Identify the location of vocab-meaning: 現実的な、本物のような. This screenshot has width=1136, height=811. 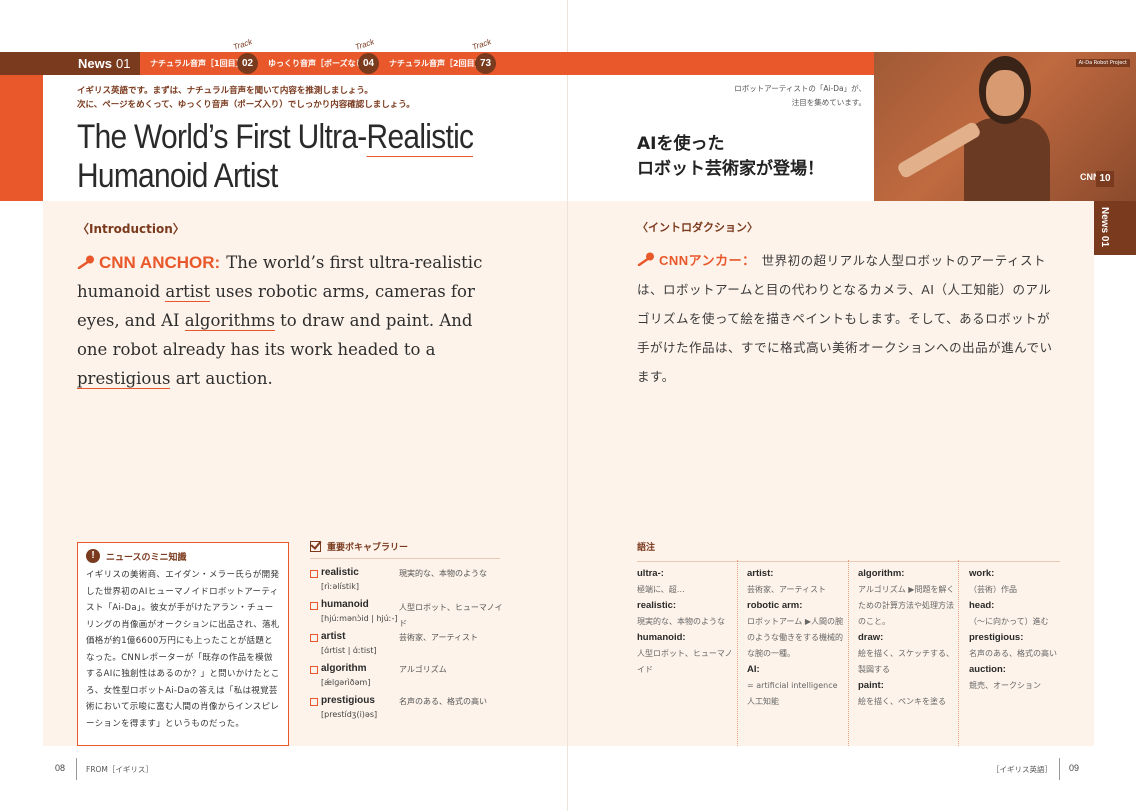
(443, 573).